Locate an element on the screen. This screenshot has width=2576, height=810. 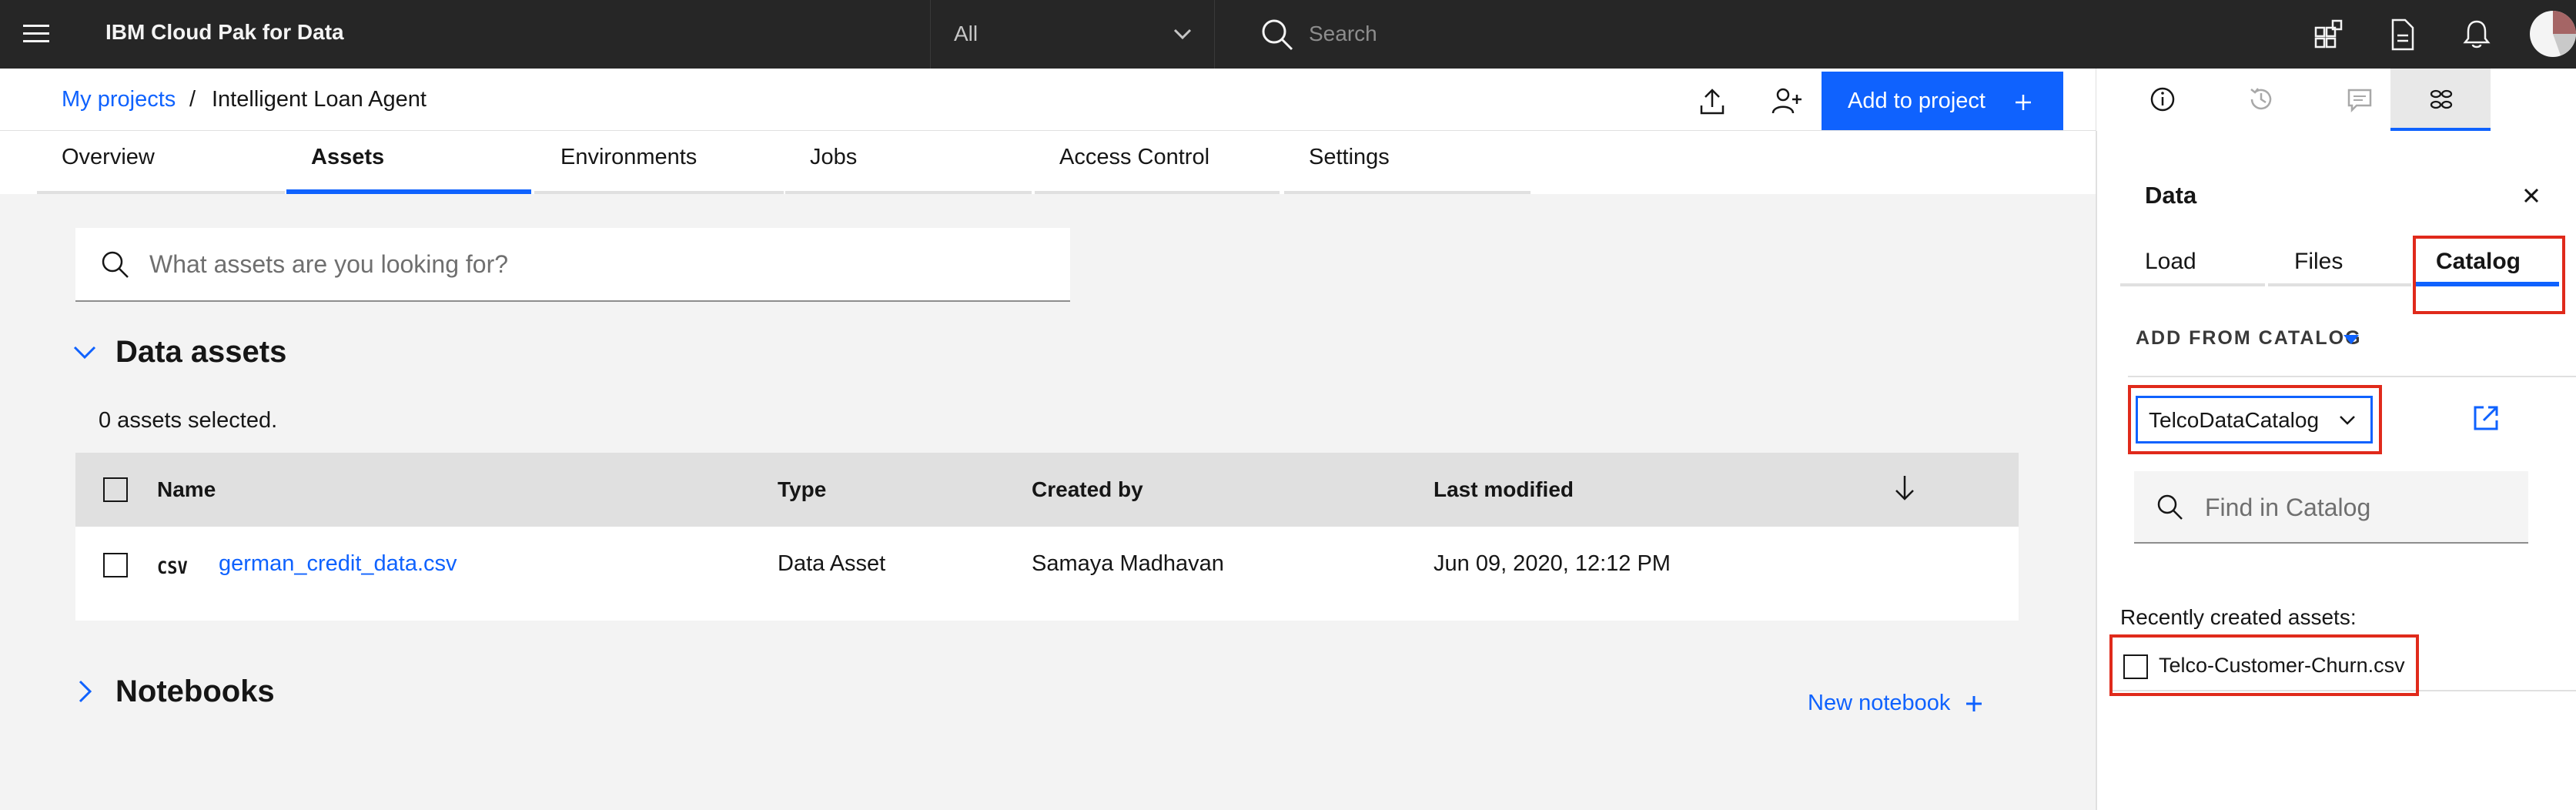
table-header: Name Type Created by Last modified is located at coordinates (1047, 490).